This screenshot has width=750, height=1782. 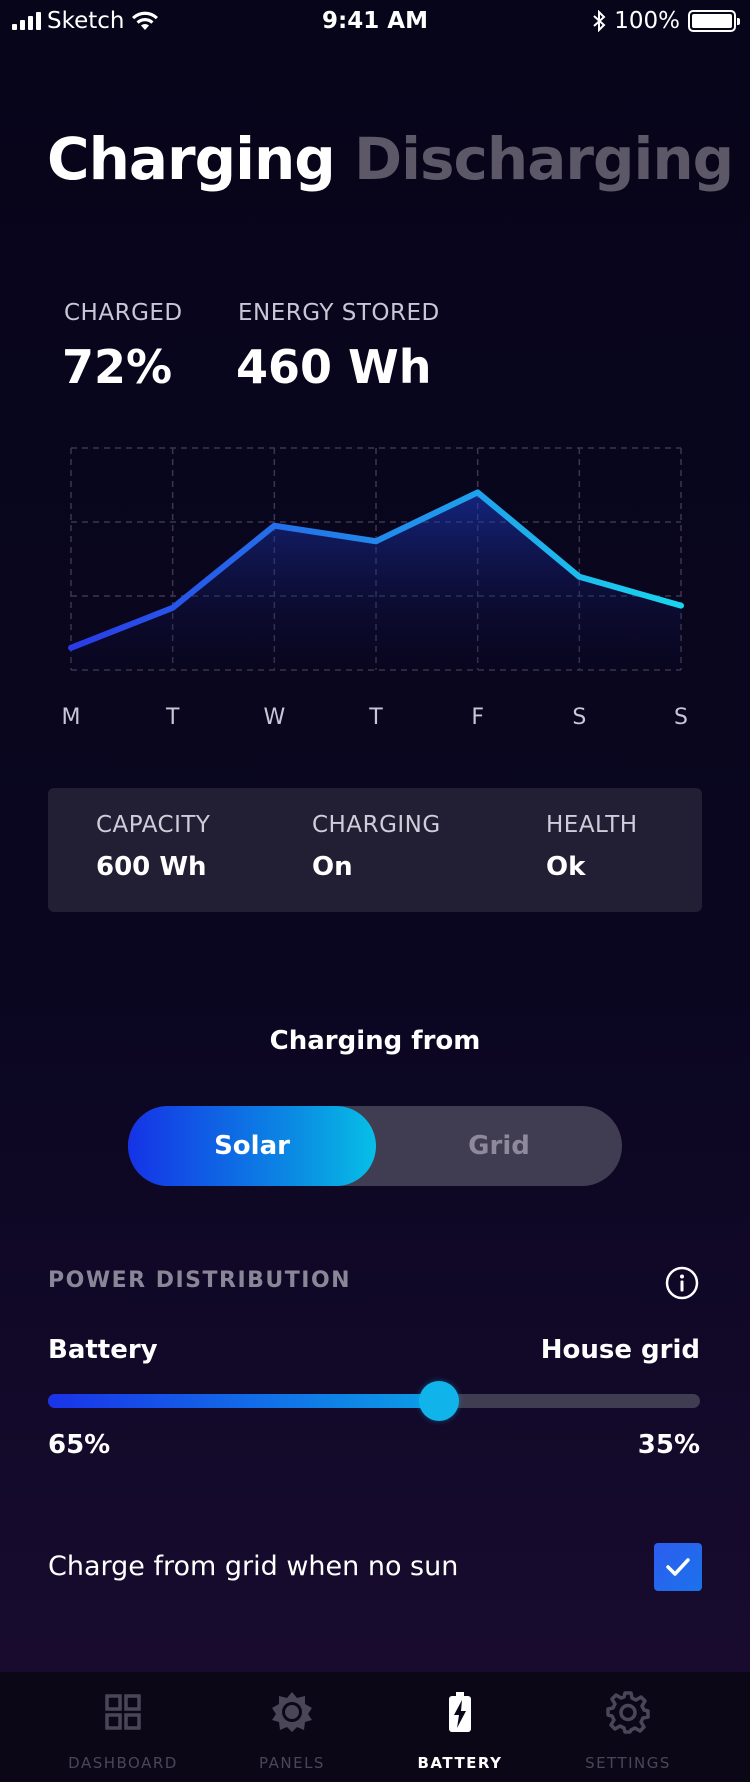 I want to click on energy-stored-label: ENERGY STORED, so click(x=339, y=313).